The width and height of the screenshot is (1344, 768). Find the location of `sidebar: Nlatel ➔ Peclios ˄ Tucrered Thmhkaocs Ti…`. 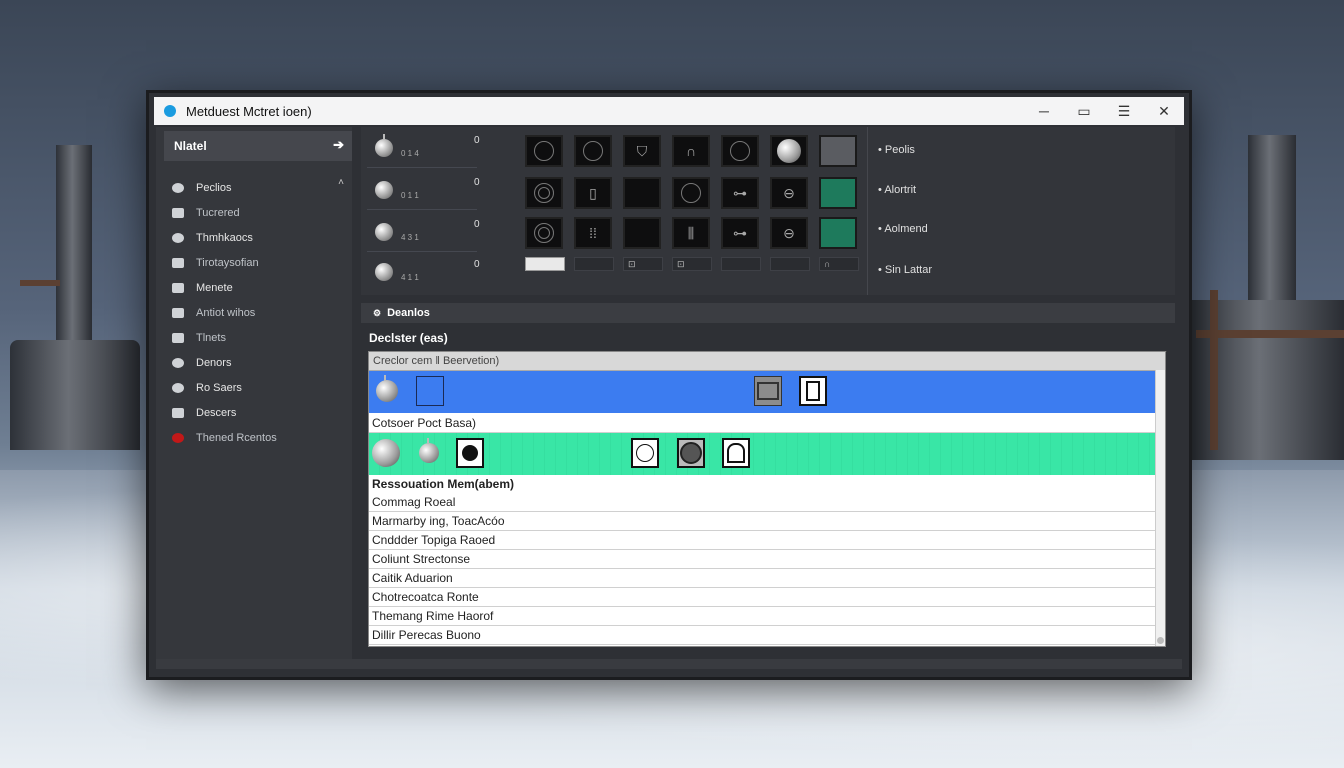

sidebar: Nlatel ➔ Peclios ˄ Tucrered Thmhkaocs Ti… is located at coordinates (254, 397).